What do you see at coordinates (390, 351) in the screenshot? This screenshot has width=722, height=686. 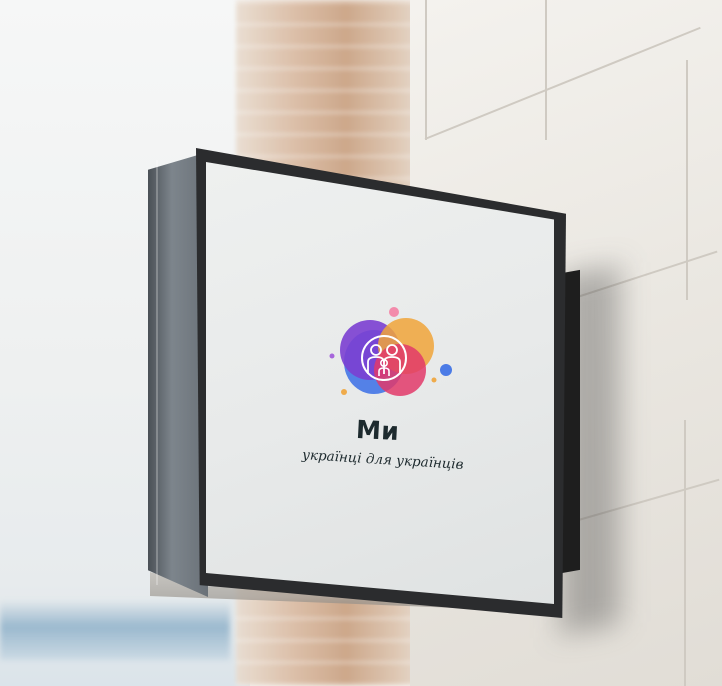 I see `family-icon` at bounding box center [390, 351].